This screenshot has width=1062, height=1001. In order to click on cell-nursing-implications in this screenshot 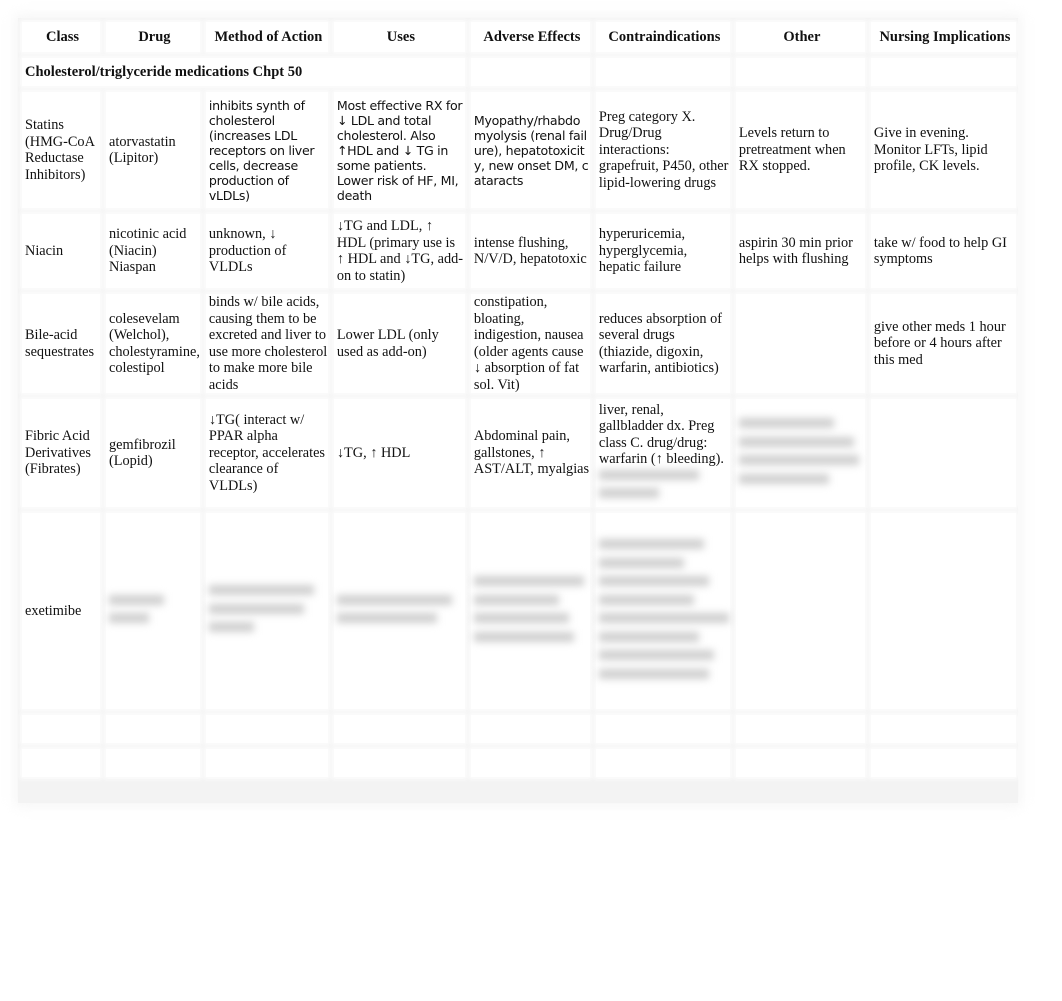, I will do `click(943, 611)`.